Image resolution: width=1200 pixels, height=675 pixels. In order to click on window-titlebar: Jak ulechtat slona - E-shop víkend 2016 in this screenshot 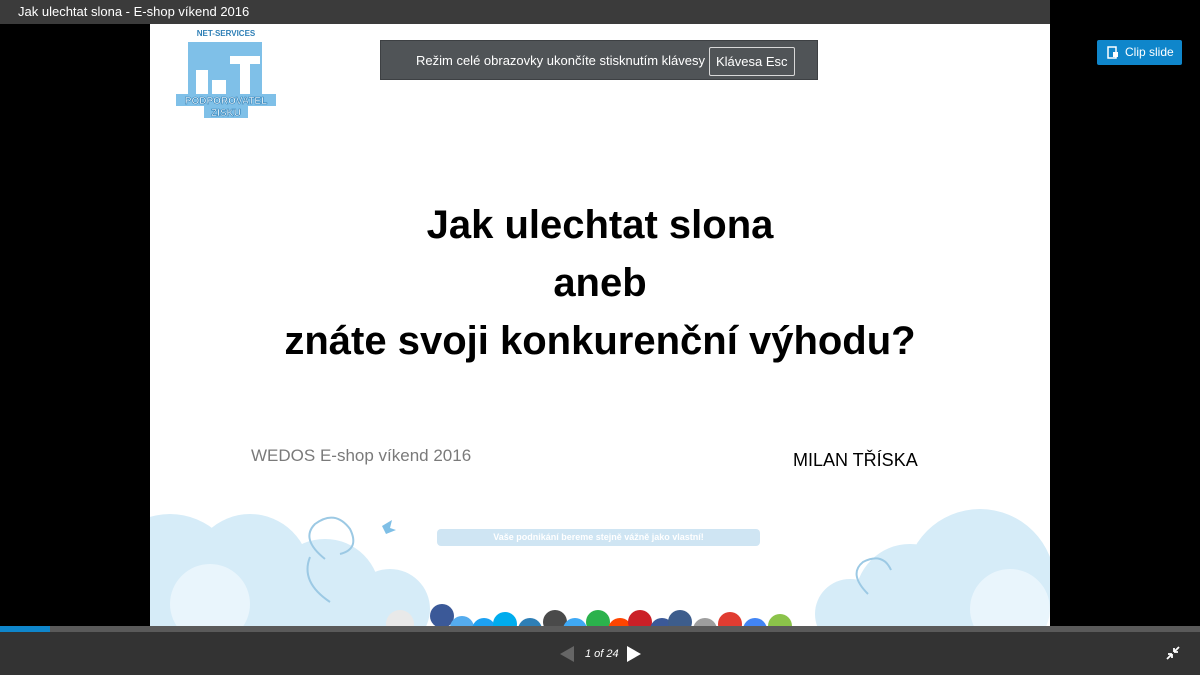, I will do `click(525, 12)`.